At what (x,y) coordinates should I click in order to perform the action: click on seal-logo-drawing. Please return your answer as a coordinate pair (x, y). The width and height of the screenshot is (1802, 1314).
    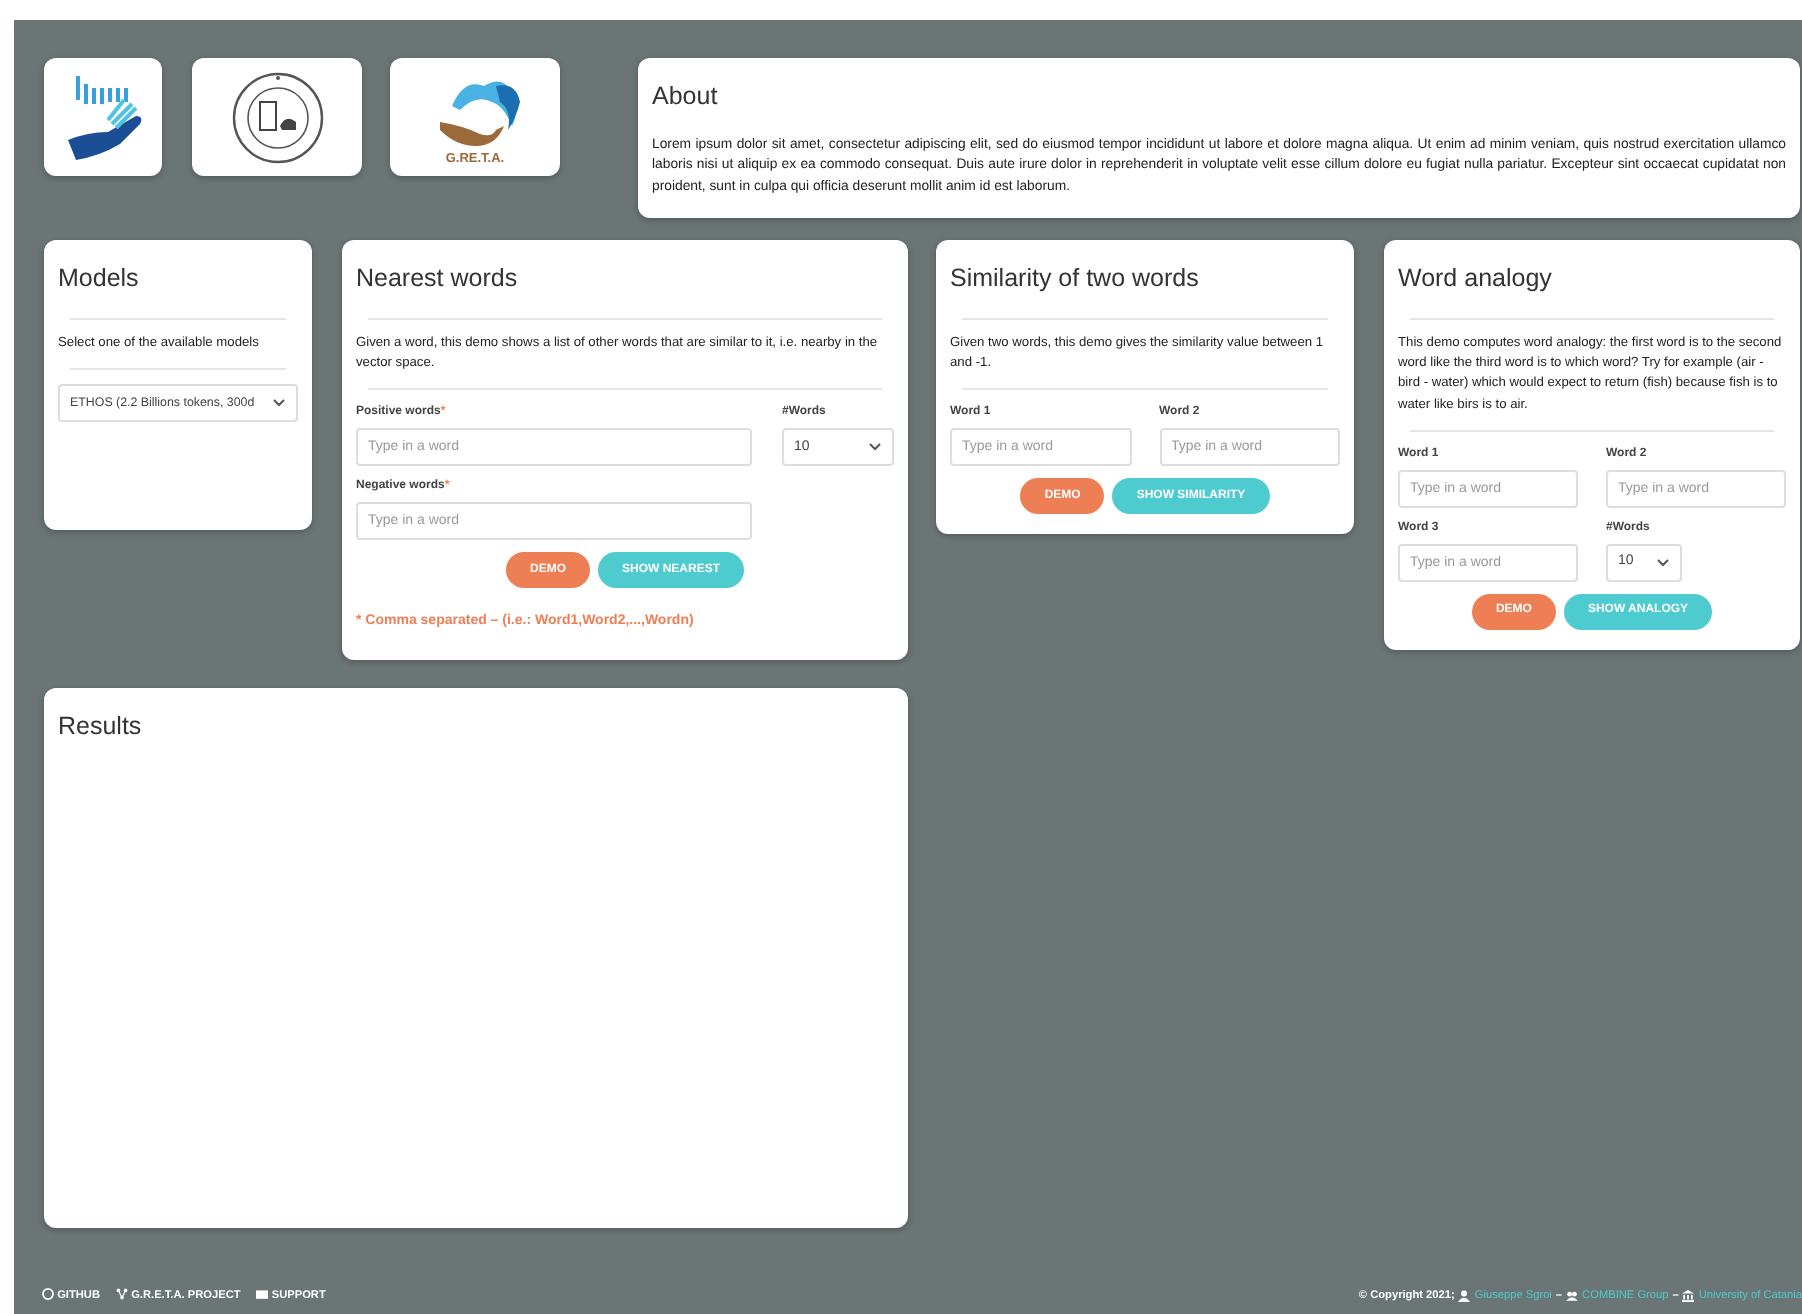
    Looking at the image, I should click on (277, 117).